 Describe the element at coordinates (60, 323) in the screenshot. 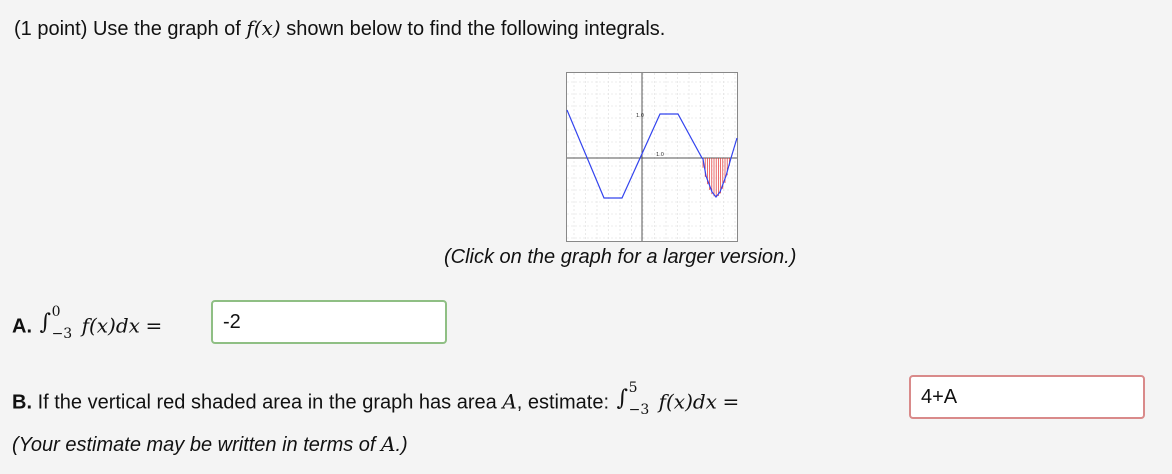

I see `integral-a: ∫ 0 −3` at that location.